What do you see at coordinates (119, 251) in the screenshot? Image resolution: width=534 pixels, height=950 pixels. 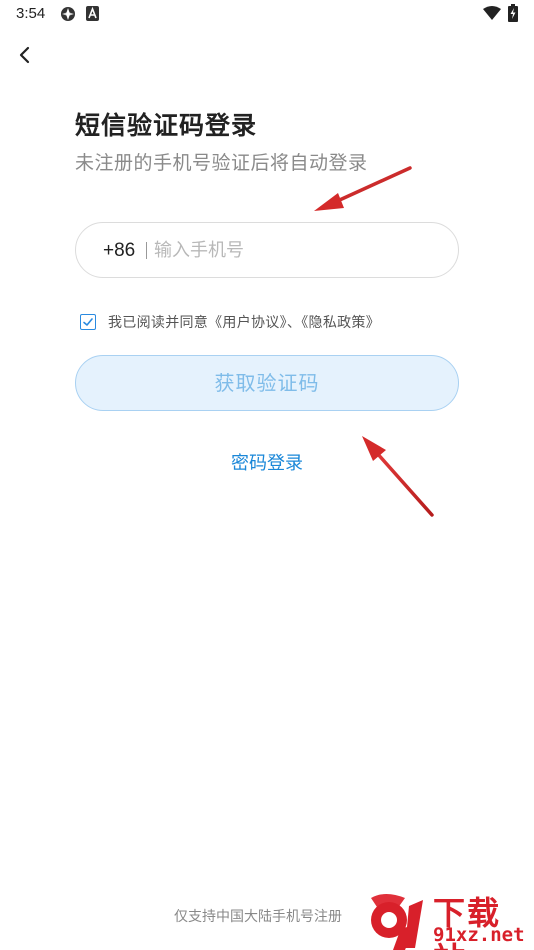 I see `country-code: +86` at bounding box center [119, 251].